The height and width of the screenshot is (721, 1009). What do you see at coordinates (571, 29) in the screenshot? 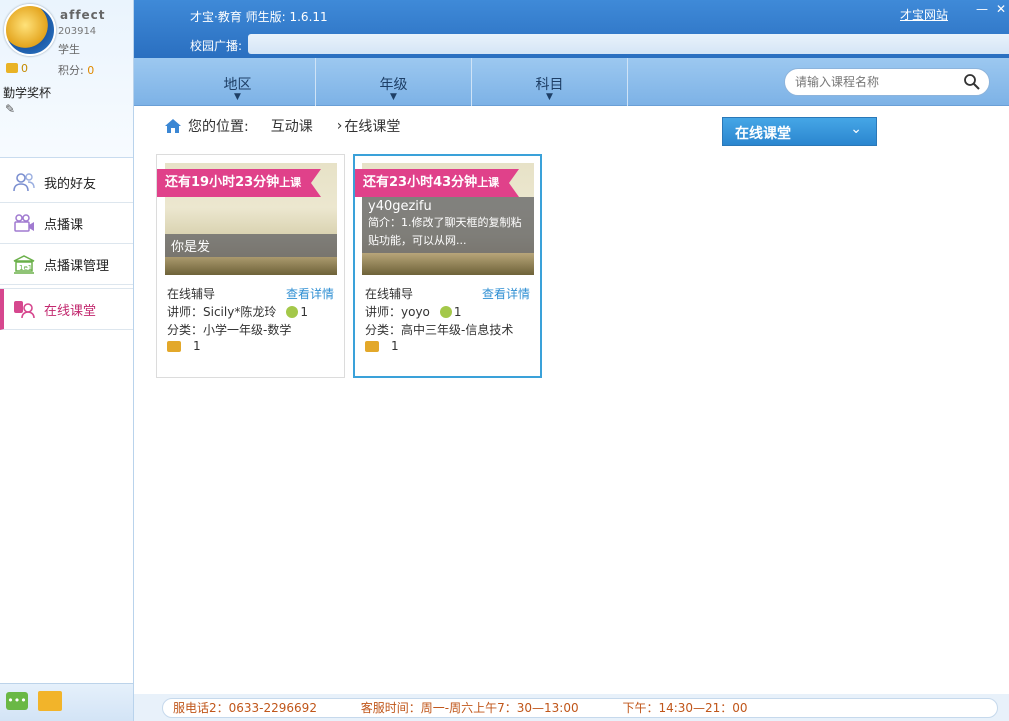
I see `title-bar: 才宝·教育 师生版: 1.6.11 才宝网站 — ✕ 校园广播:` at bounding box center [571, 29].